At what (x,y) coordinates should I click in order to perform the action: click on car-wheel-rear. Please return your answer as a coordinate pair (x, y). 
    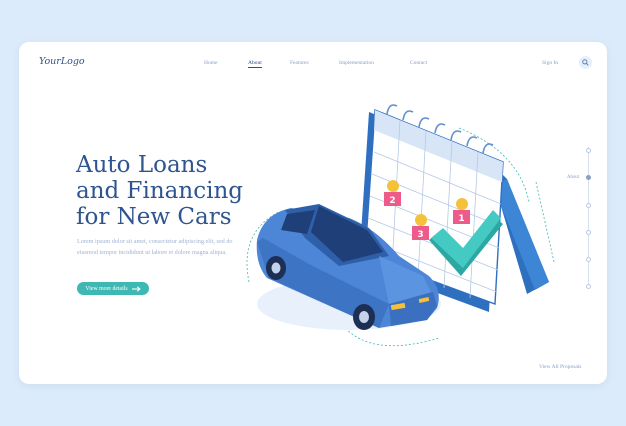
    Looking at the image, I should click on (276, 268).